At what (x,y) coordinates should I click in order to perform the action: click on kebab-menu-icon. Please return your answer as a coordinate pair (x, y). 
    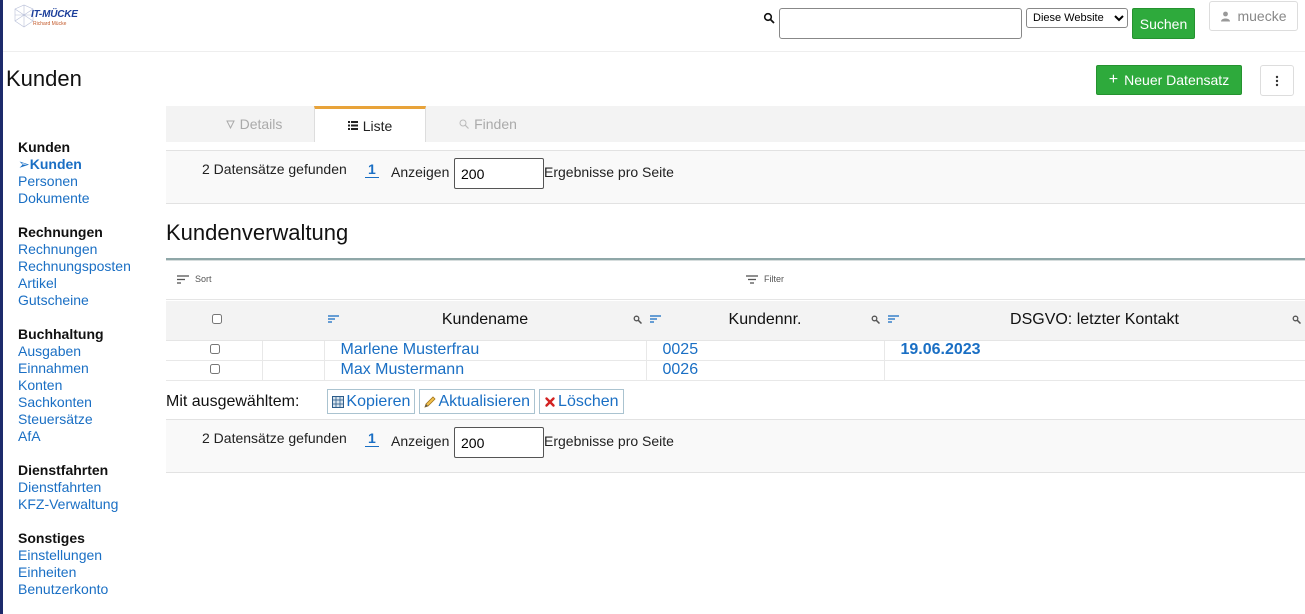
    Looking at the image, I should click on (1277, 80).